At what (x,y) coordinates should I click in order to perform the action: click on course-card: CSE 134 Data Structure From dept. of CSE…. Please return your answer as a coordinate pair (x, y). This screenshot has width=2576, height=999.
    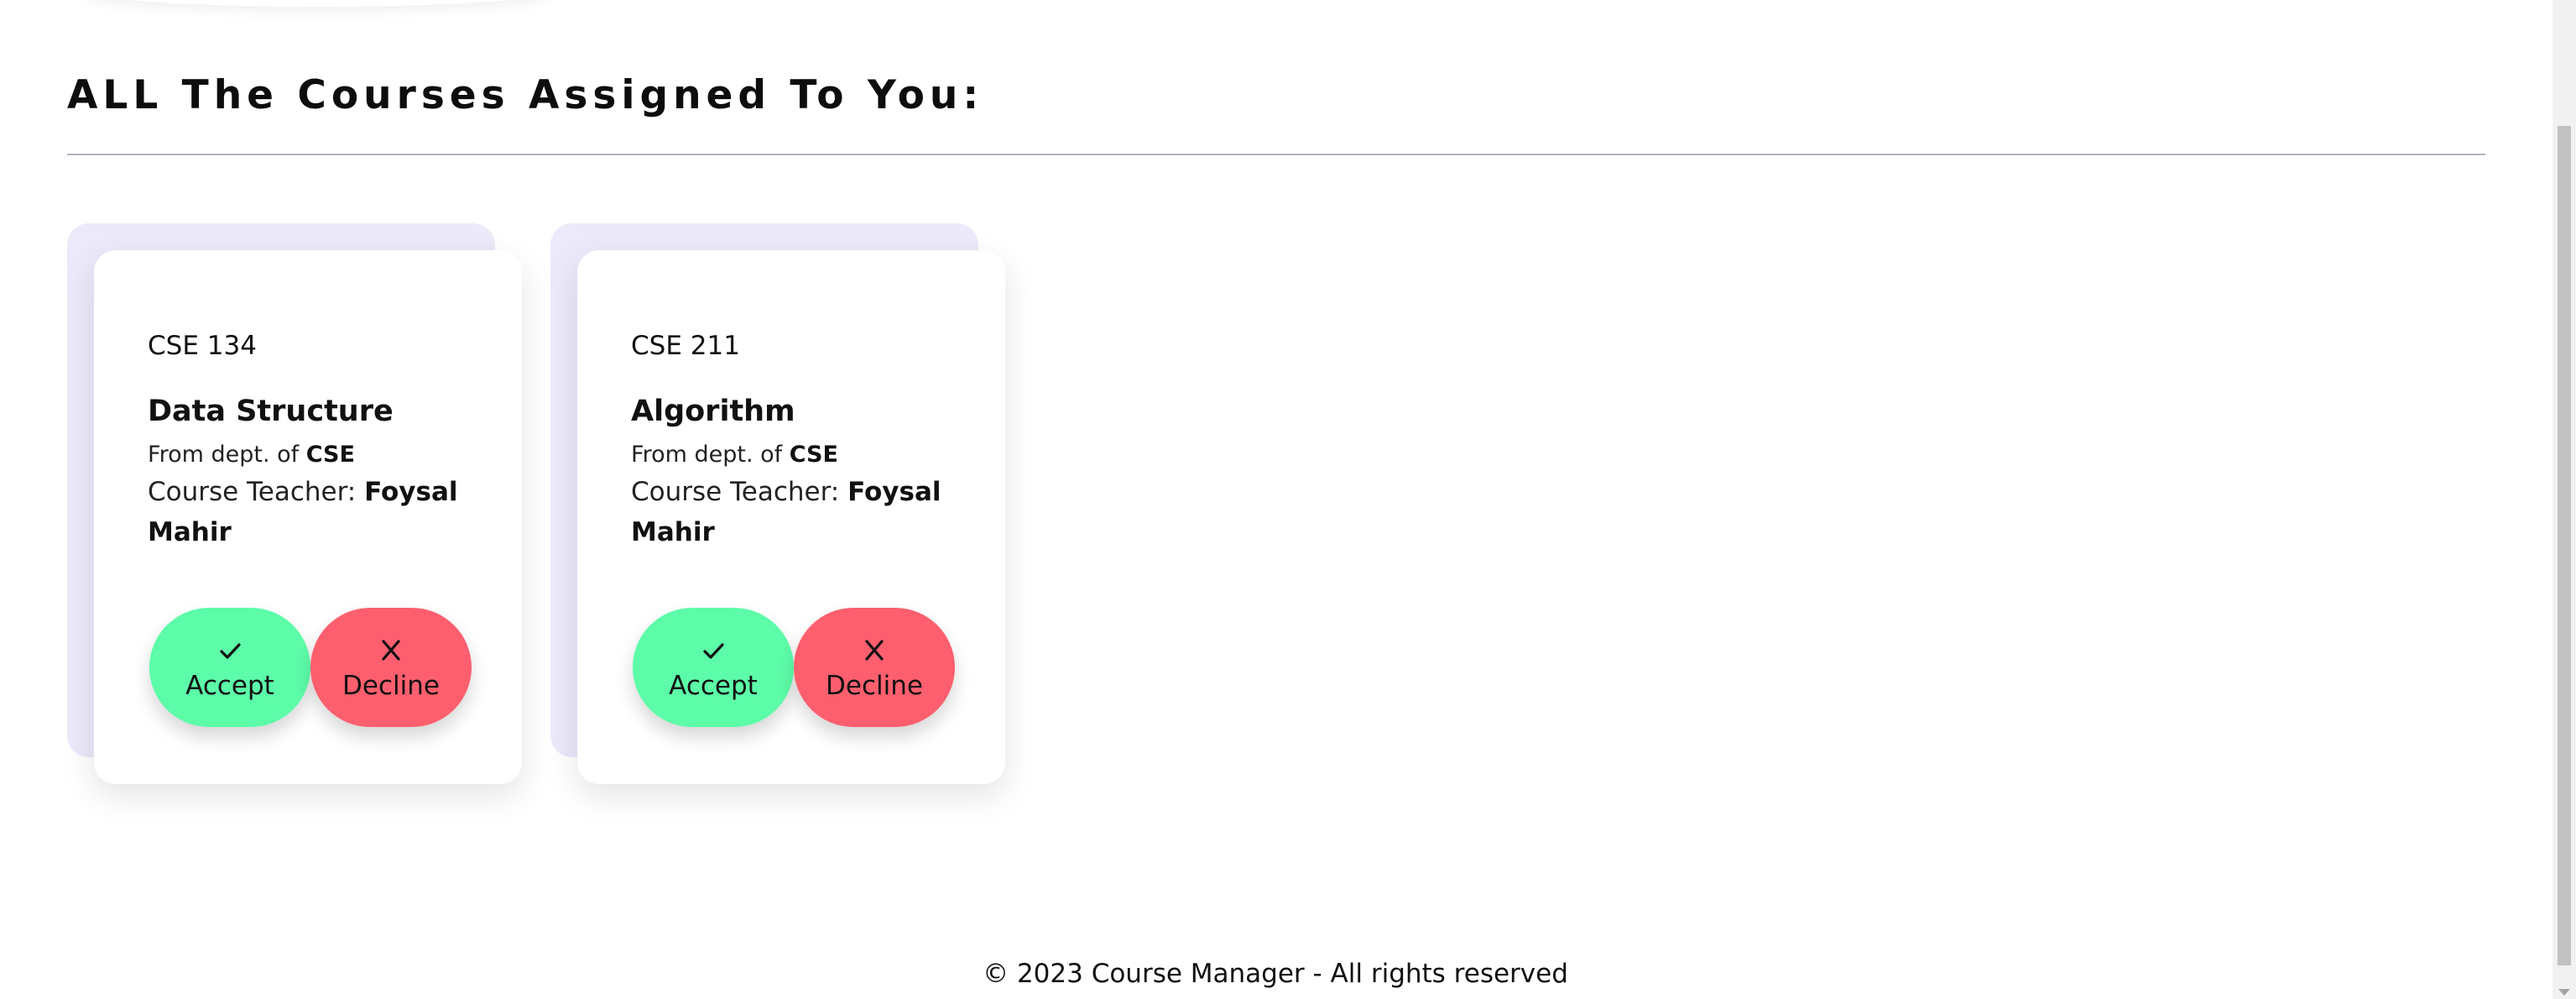
    Looking at the image, I should click on (294, 524).